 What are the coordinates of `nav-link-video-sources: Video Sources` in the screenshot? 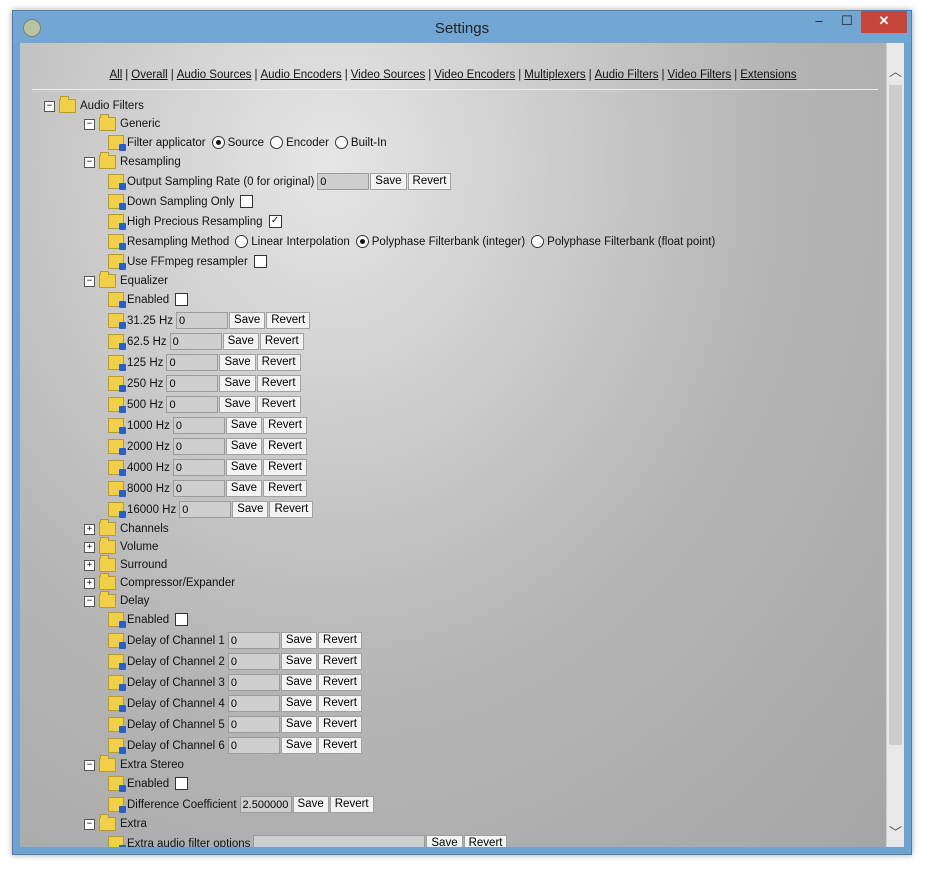 It's located at (388, 75).